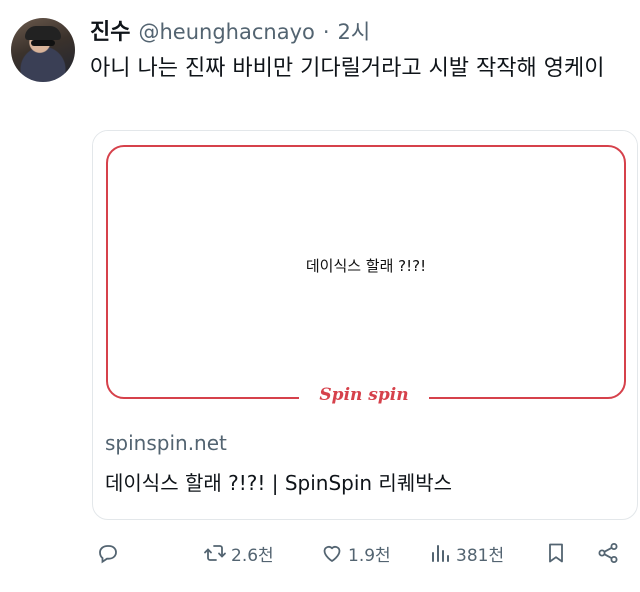 The width and height of the screenshot is (640, 592). I want to click on avatar-hat, so click(43, 33).